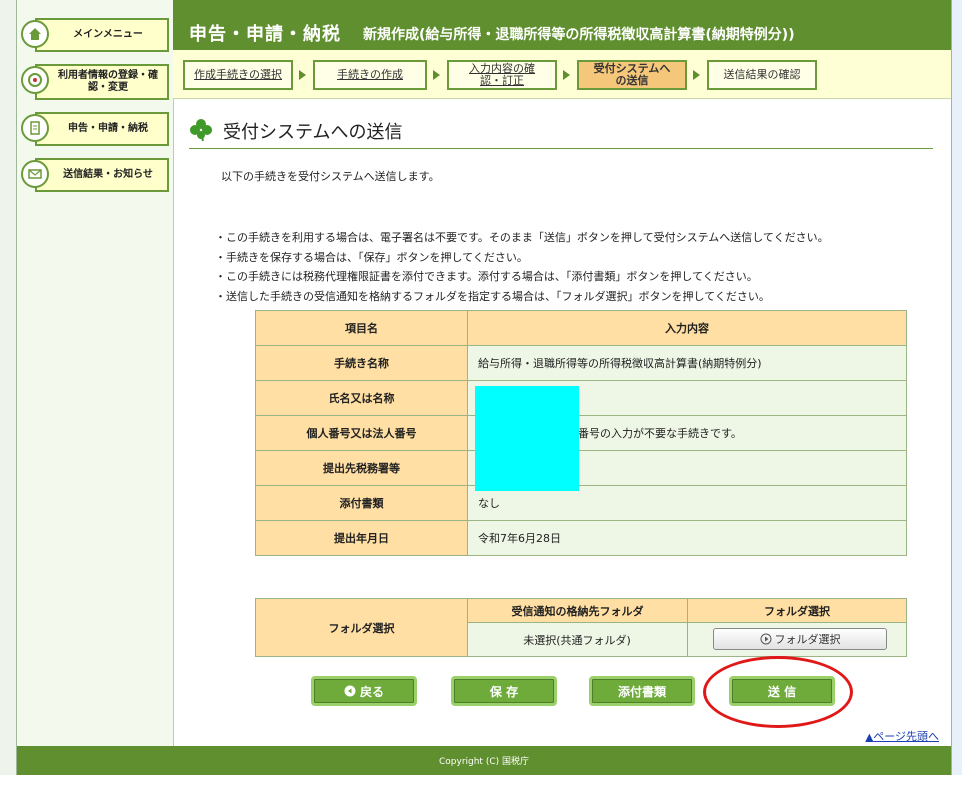  I want to click on sidebar-item-label: 申告・申請・納税, so click(102, 129).